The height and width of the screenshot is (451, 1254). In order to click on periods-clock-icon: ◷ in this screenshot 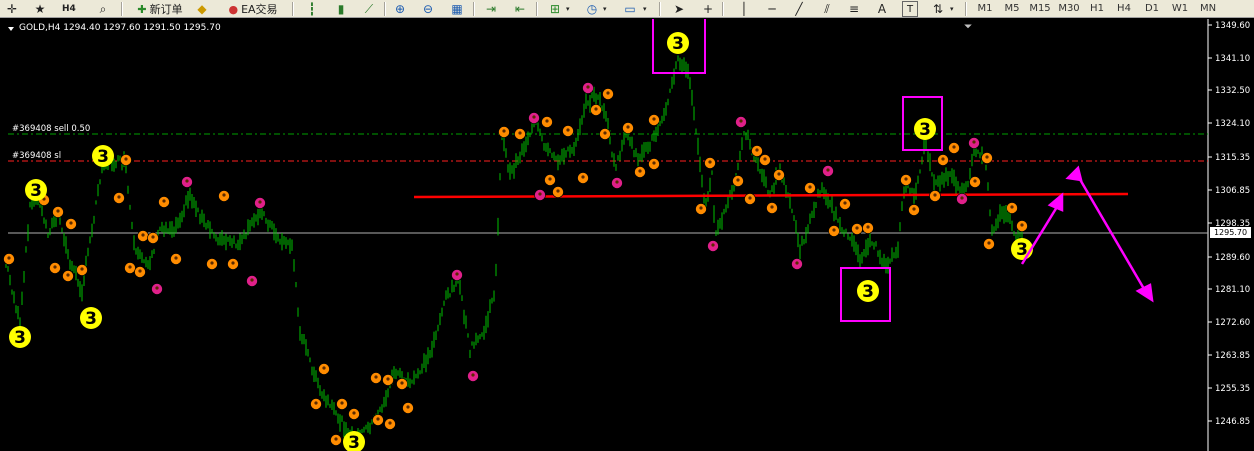, I will do `click(592, 9)`.